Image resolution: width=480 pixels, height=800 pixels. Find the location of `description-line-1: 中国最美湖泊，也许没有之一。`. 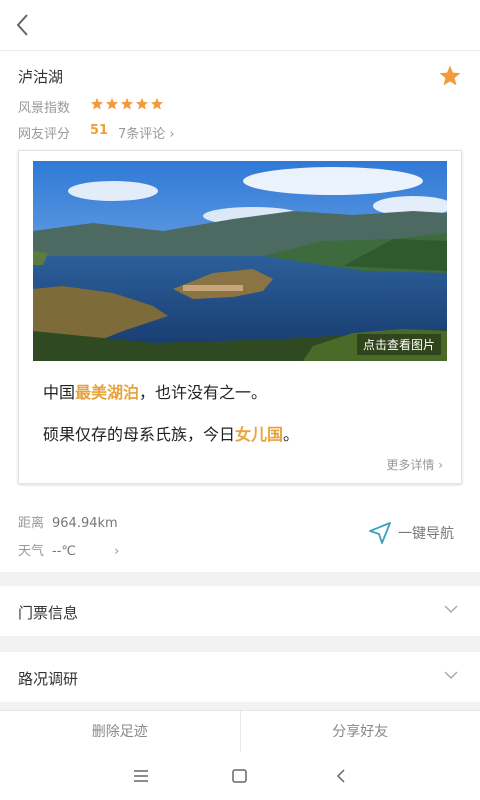

description-line-1: 中国最美湖泊，也许没有之一。 is located at coordinates (155, 392).